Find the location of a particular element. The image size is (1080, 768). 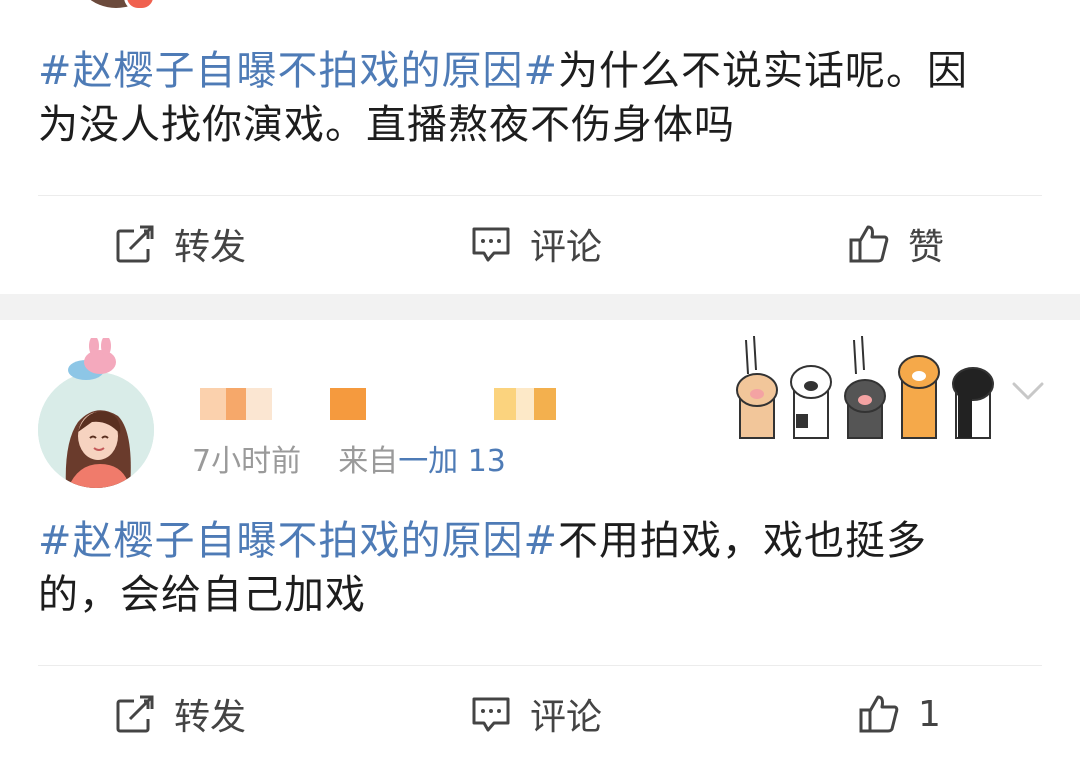

post-text-line: 的，会给自己加戏 is located at coordinates (202, 595).